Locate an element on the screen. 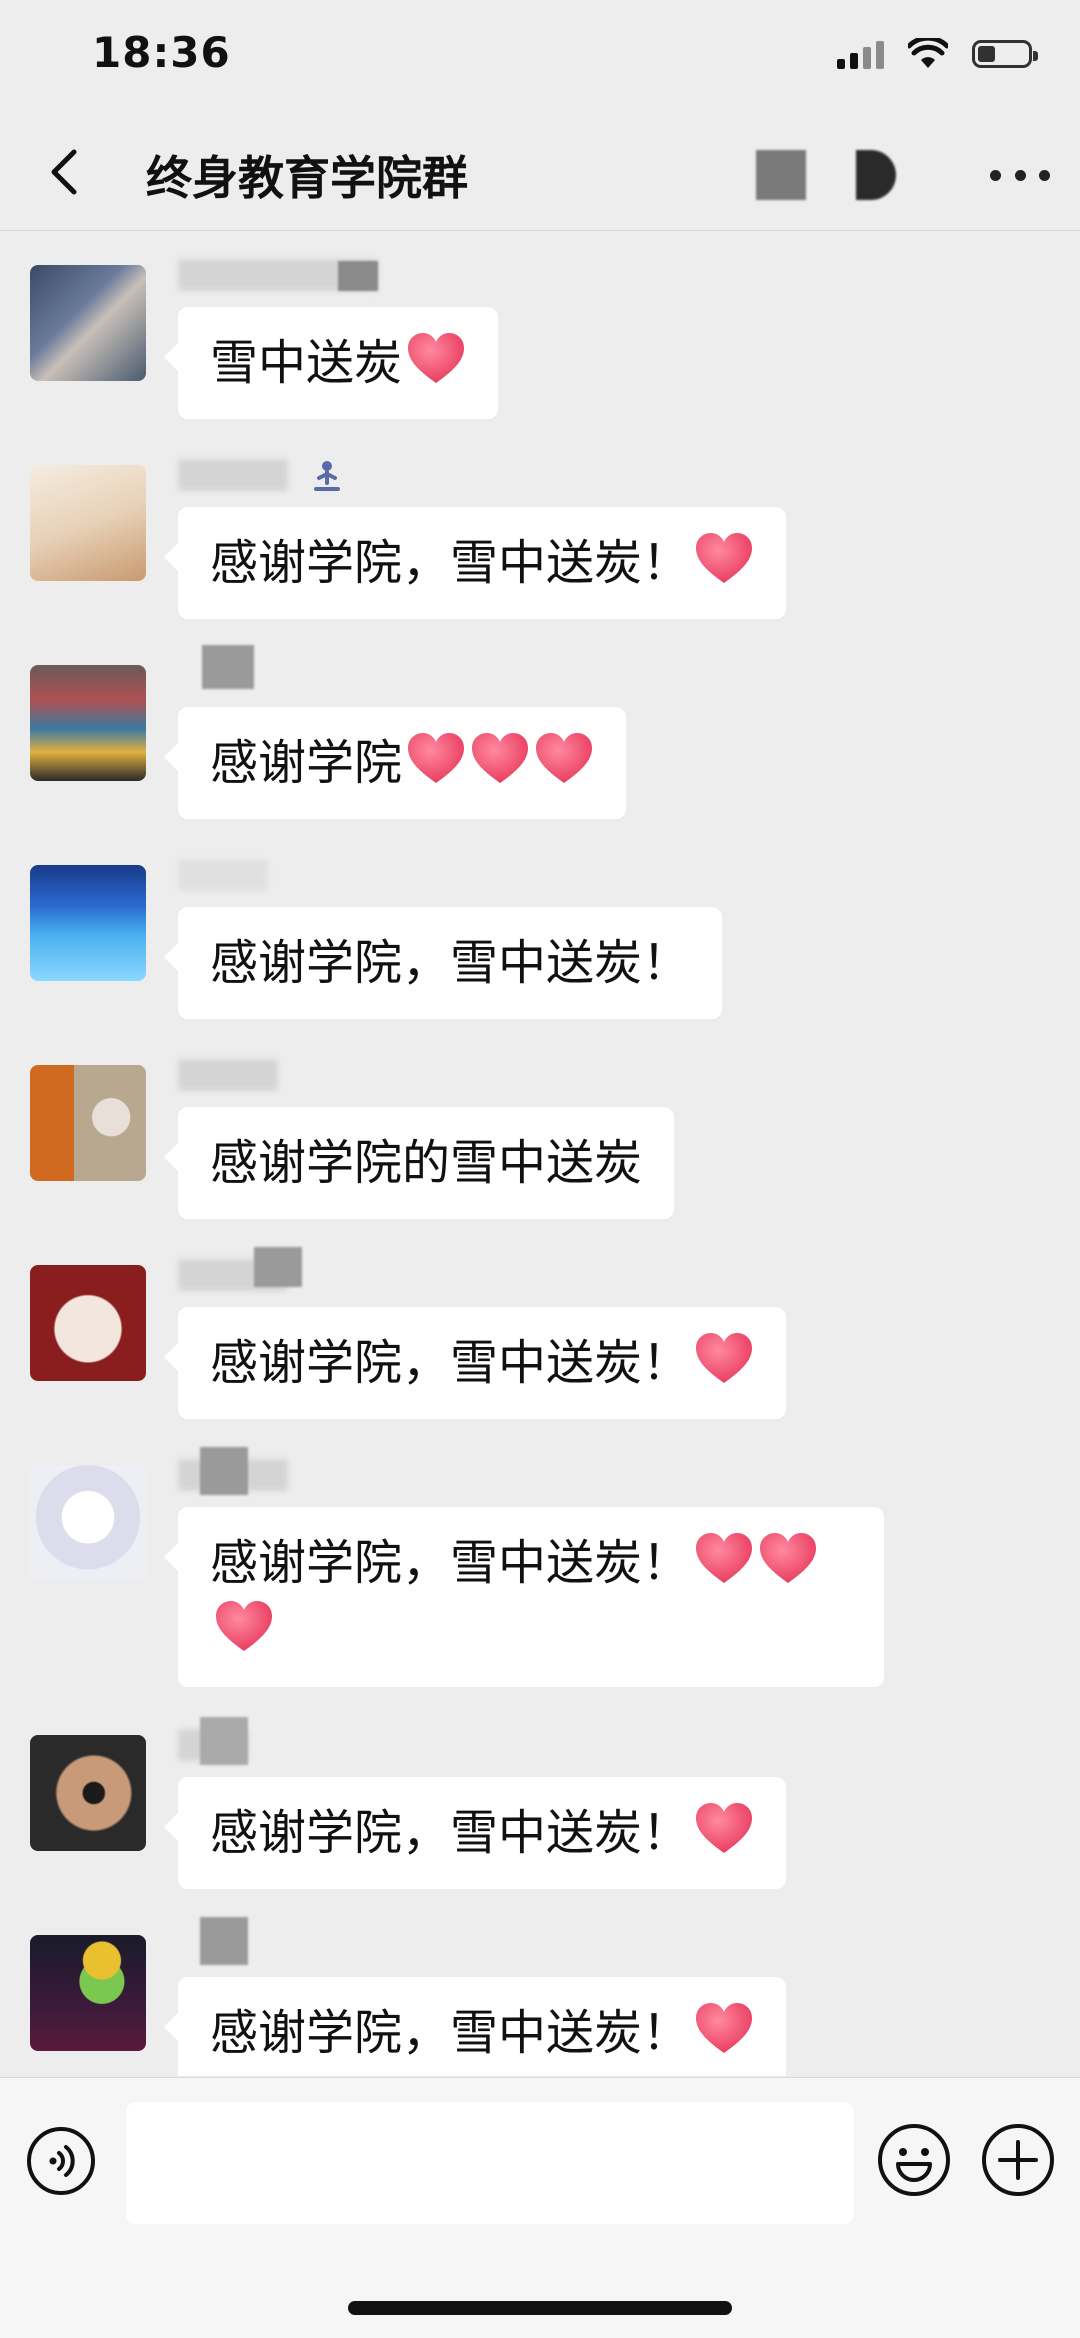 Image resolution: width=1080 pixels, height=2338 pixels. nav-bar: 终身教育学院群 is located at coordinates (540, 175).